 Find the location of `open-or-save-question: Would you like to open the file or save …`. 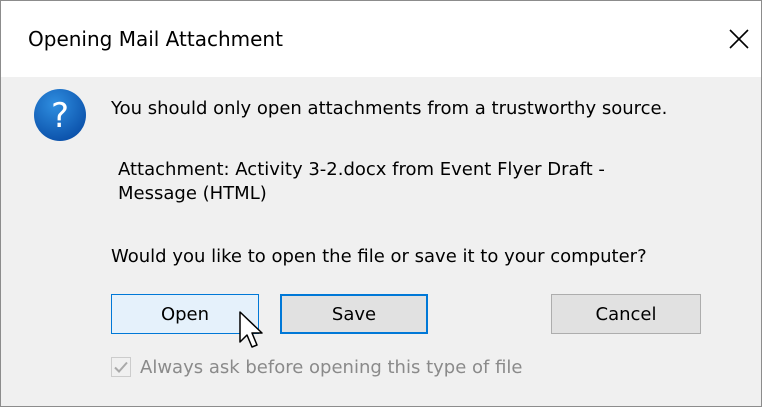

open-or-save-question: Would you like to open the file or save … is located at coordinates (379, 256).